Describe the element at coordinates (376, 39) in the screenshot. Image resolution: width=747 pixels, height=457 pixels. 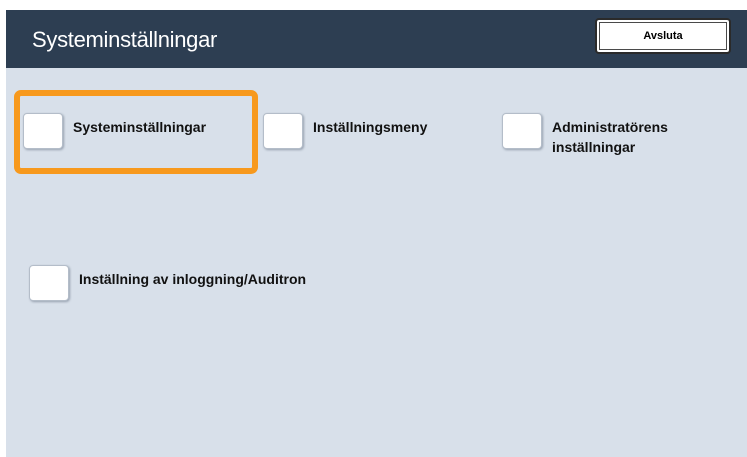
I see `title-bar: Systeminställningar Avsluta` at that location.